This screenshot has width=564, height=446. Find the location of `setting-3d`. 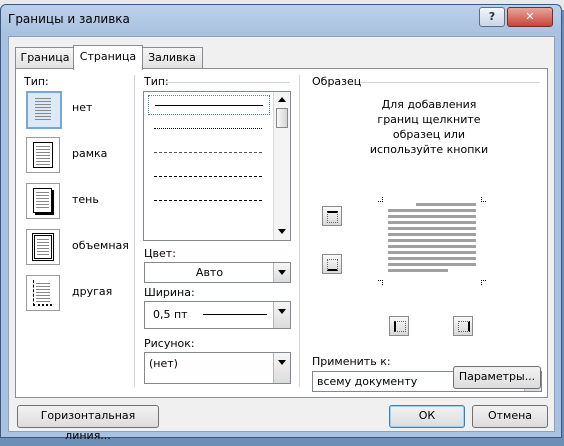

setting-3d is located at coordinates (43, 247).